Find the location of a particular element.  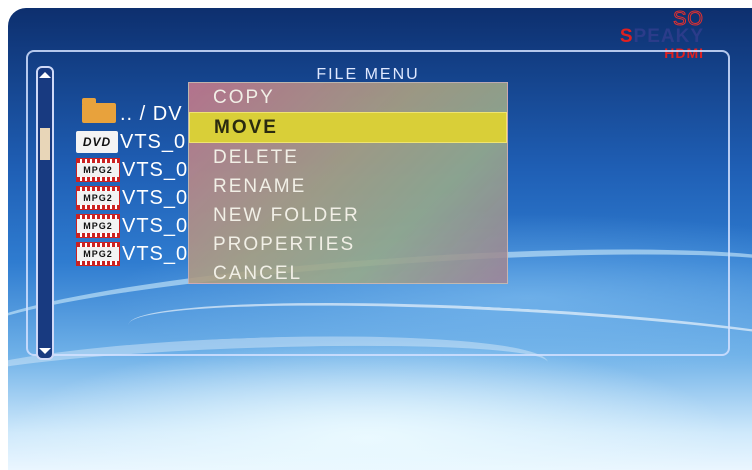

scroll-thumb is located at coordinates (45, 144).